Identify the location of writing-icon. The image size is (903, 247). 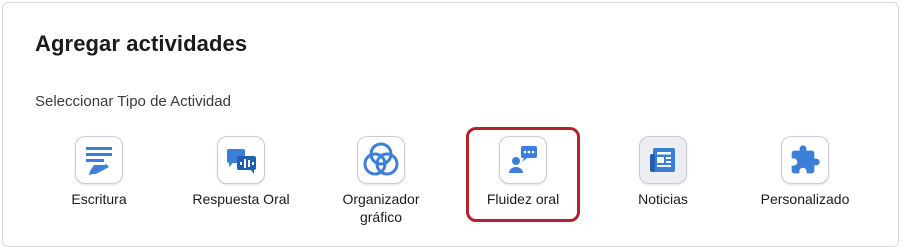
(99, 161).